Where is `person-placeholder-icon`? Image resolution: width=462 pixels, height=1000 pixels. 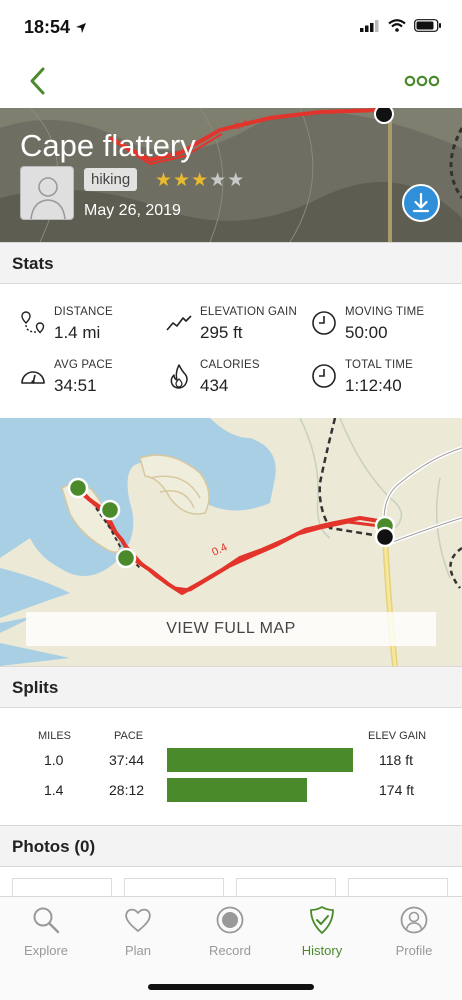
person-placeholder-icon is located at coordinates (48, 198).